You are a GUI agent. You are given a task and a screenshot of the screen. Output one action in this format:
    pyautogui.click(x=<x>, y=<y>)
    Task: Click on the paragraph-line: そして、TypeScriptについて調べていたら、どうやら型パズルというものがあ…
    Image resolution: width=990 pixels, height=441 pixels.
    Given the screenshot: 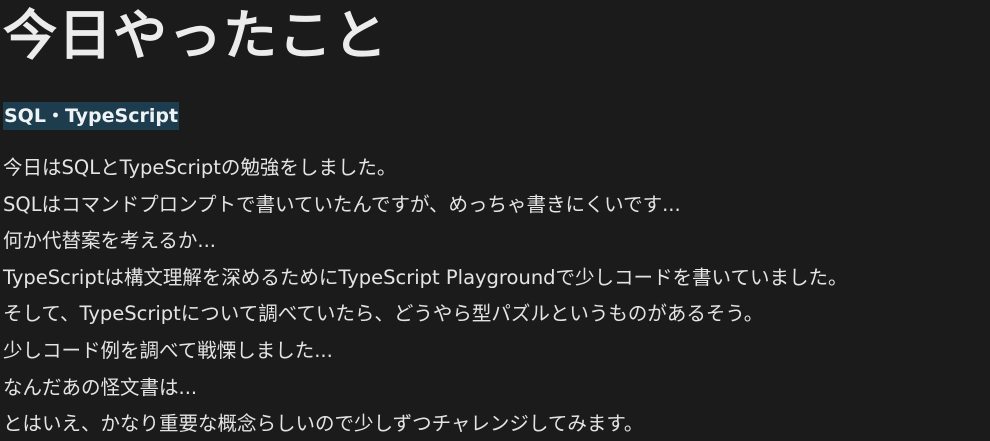 What is the action you would take?
    pyautogui.click(x=383, y=314)
    